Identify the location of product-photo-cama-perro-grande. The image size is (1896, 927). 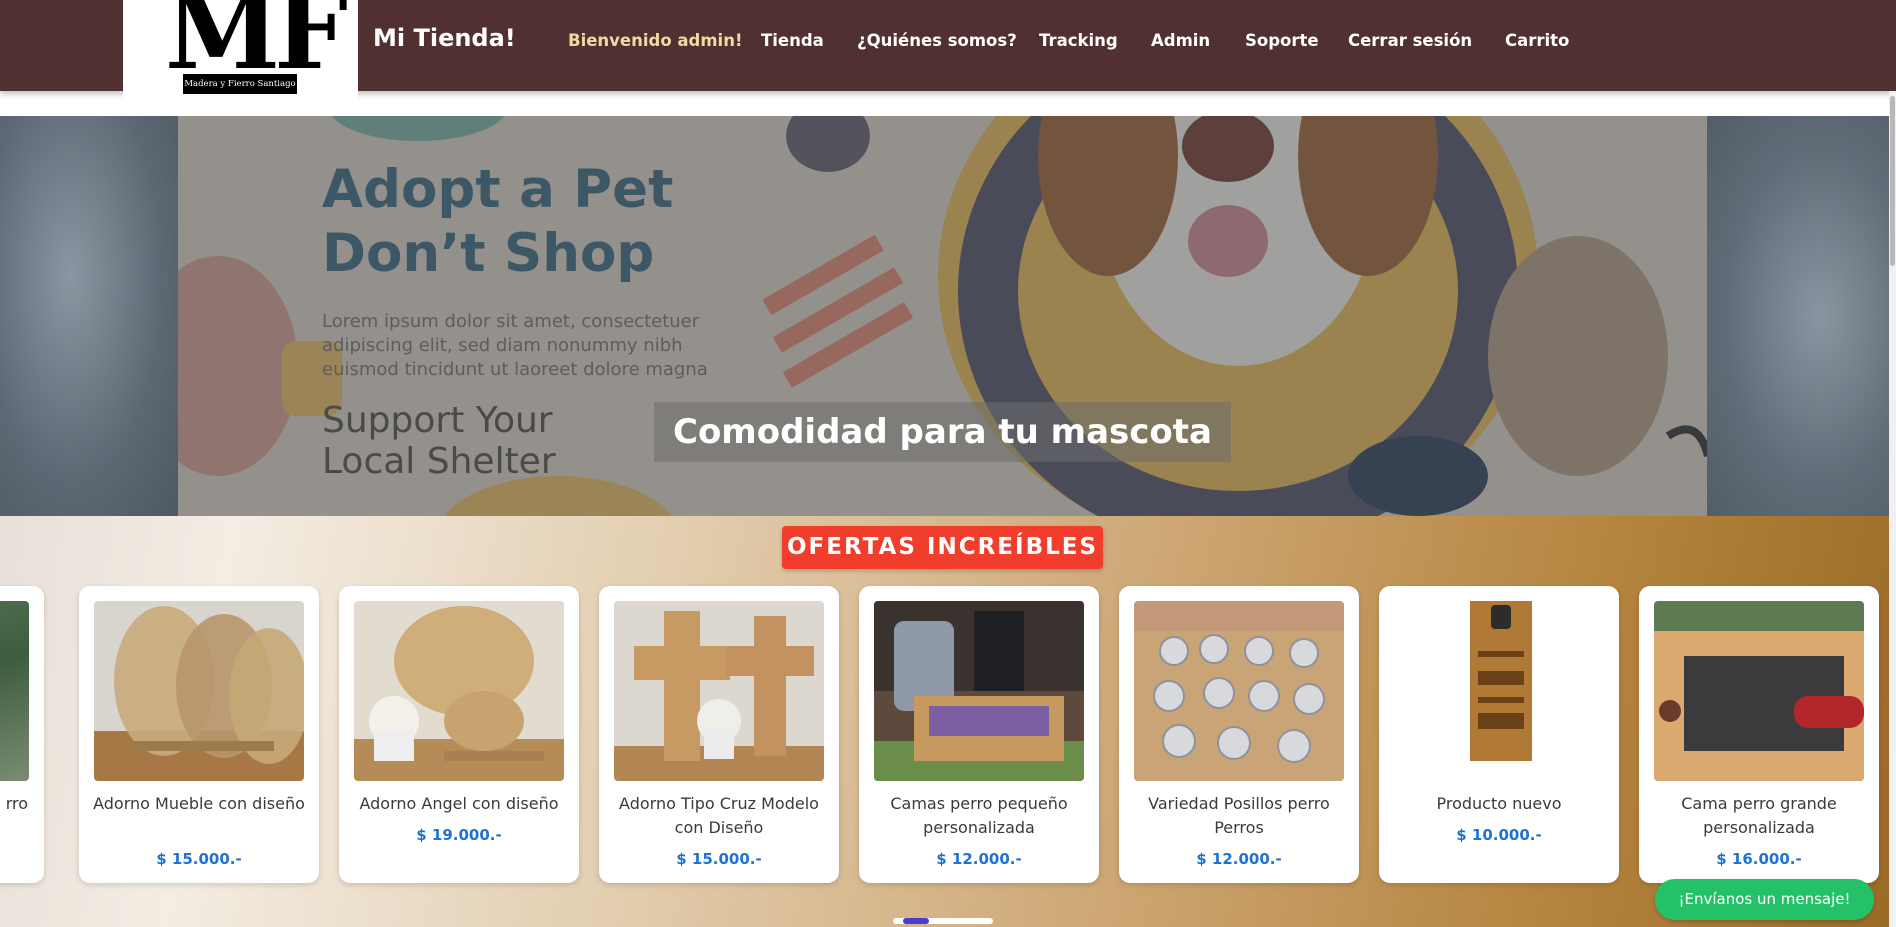
(1759, 691).